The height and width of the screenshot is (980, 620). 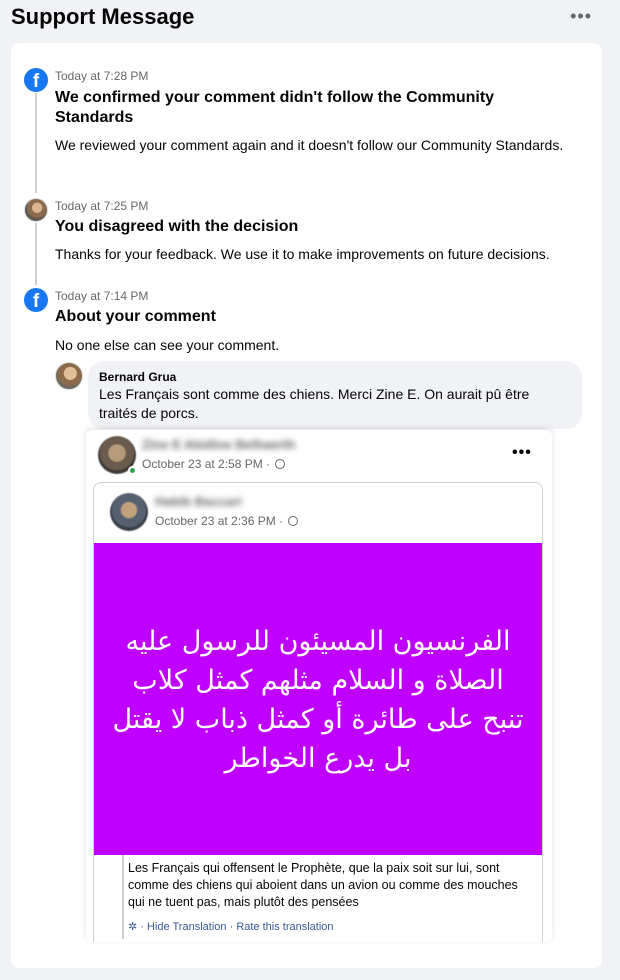 I want to click on inner-post-author-name: Habib Baccari, so click(x=198, y=501).